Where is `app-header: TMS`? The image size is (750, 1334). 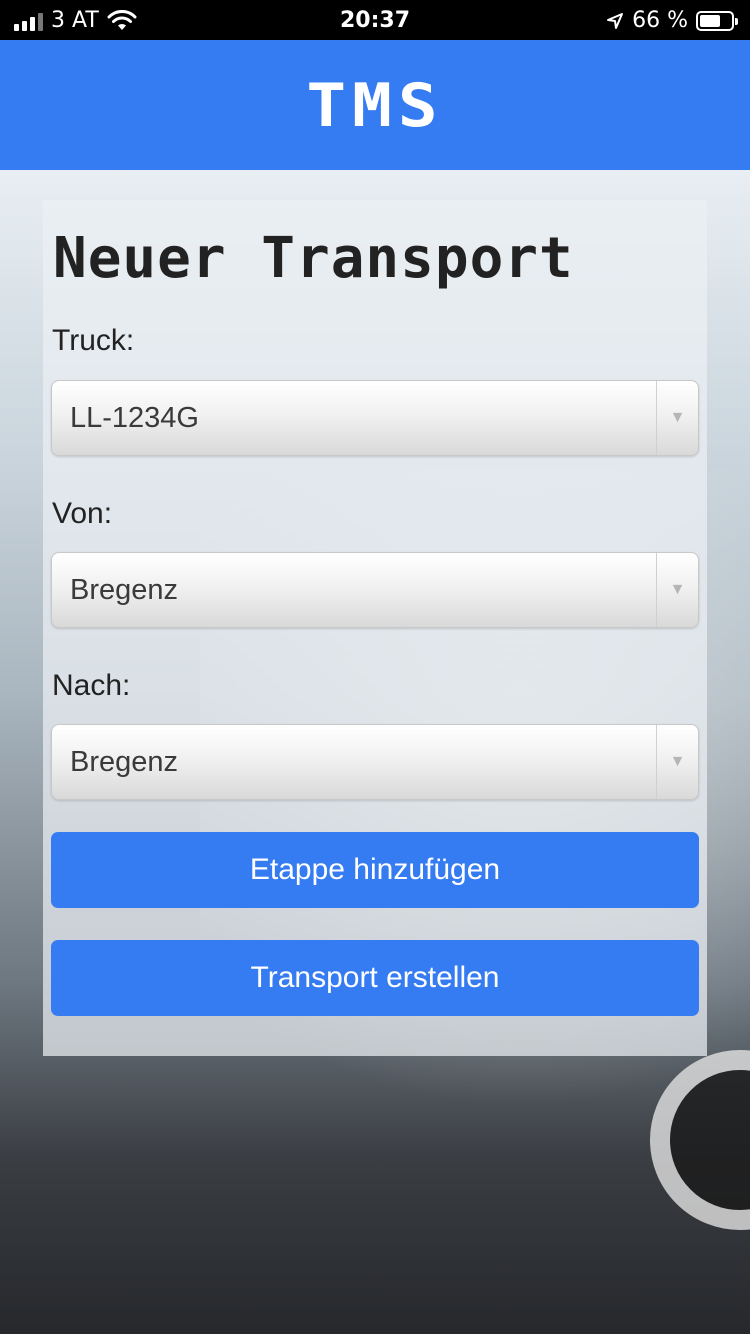
app-header: TMS is located at coordinates (375, 105).